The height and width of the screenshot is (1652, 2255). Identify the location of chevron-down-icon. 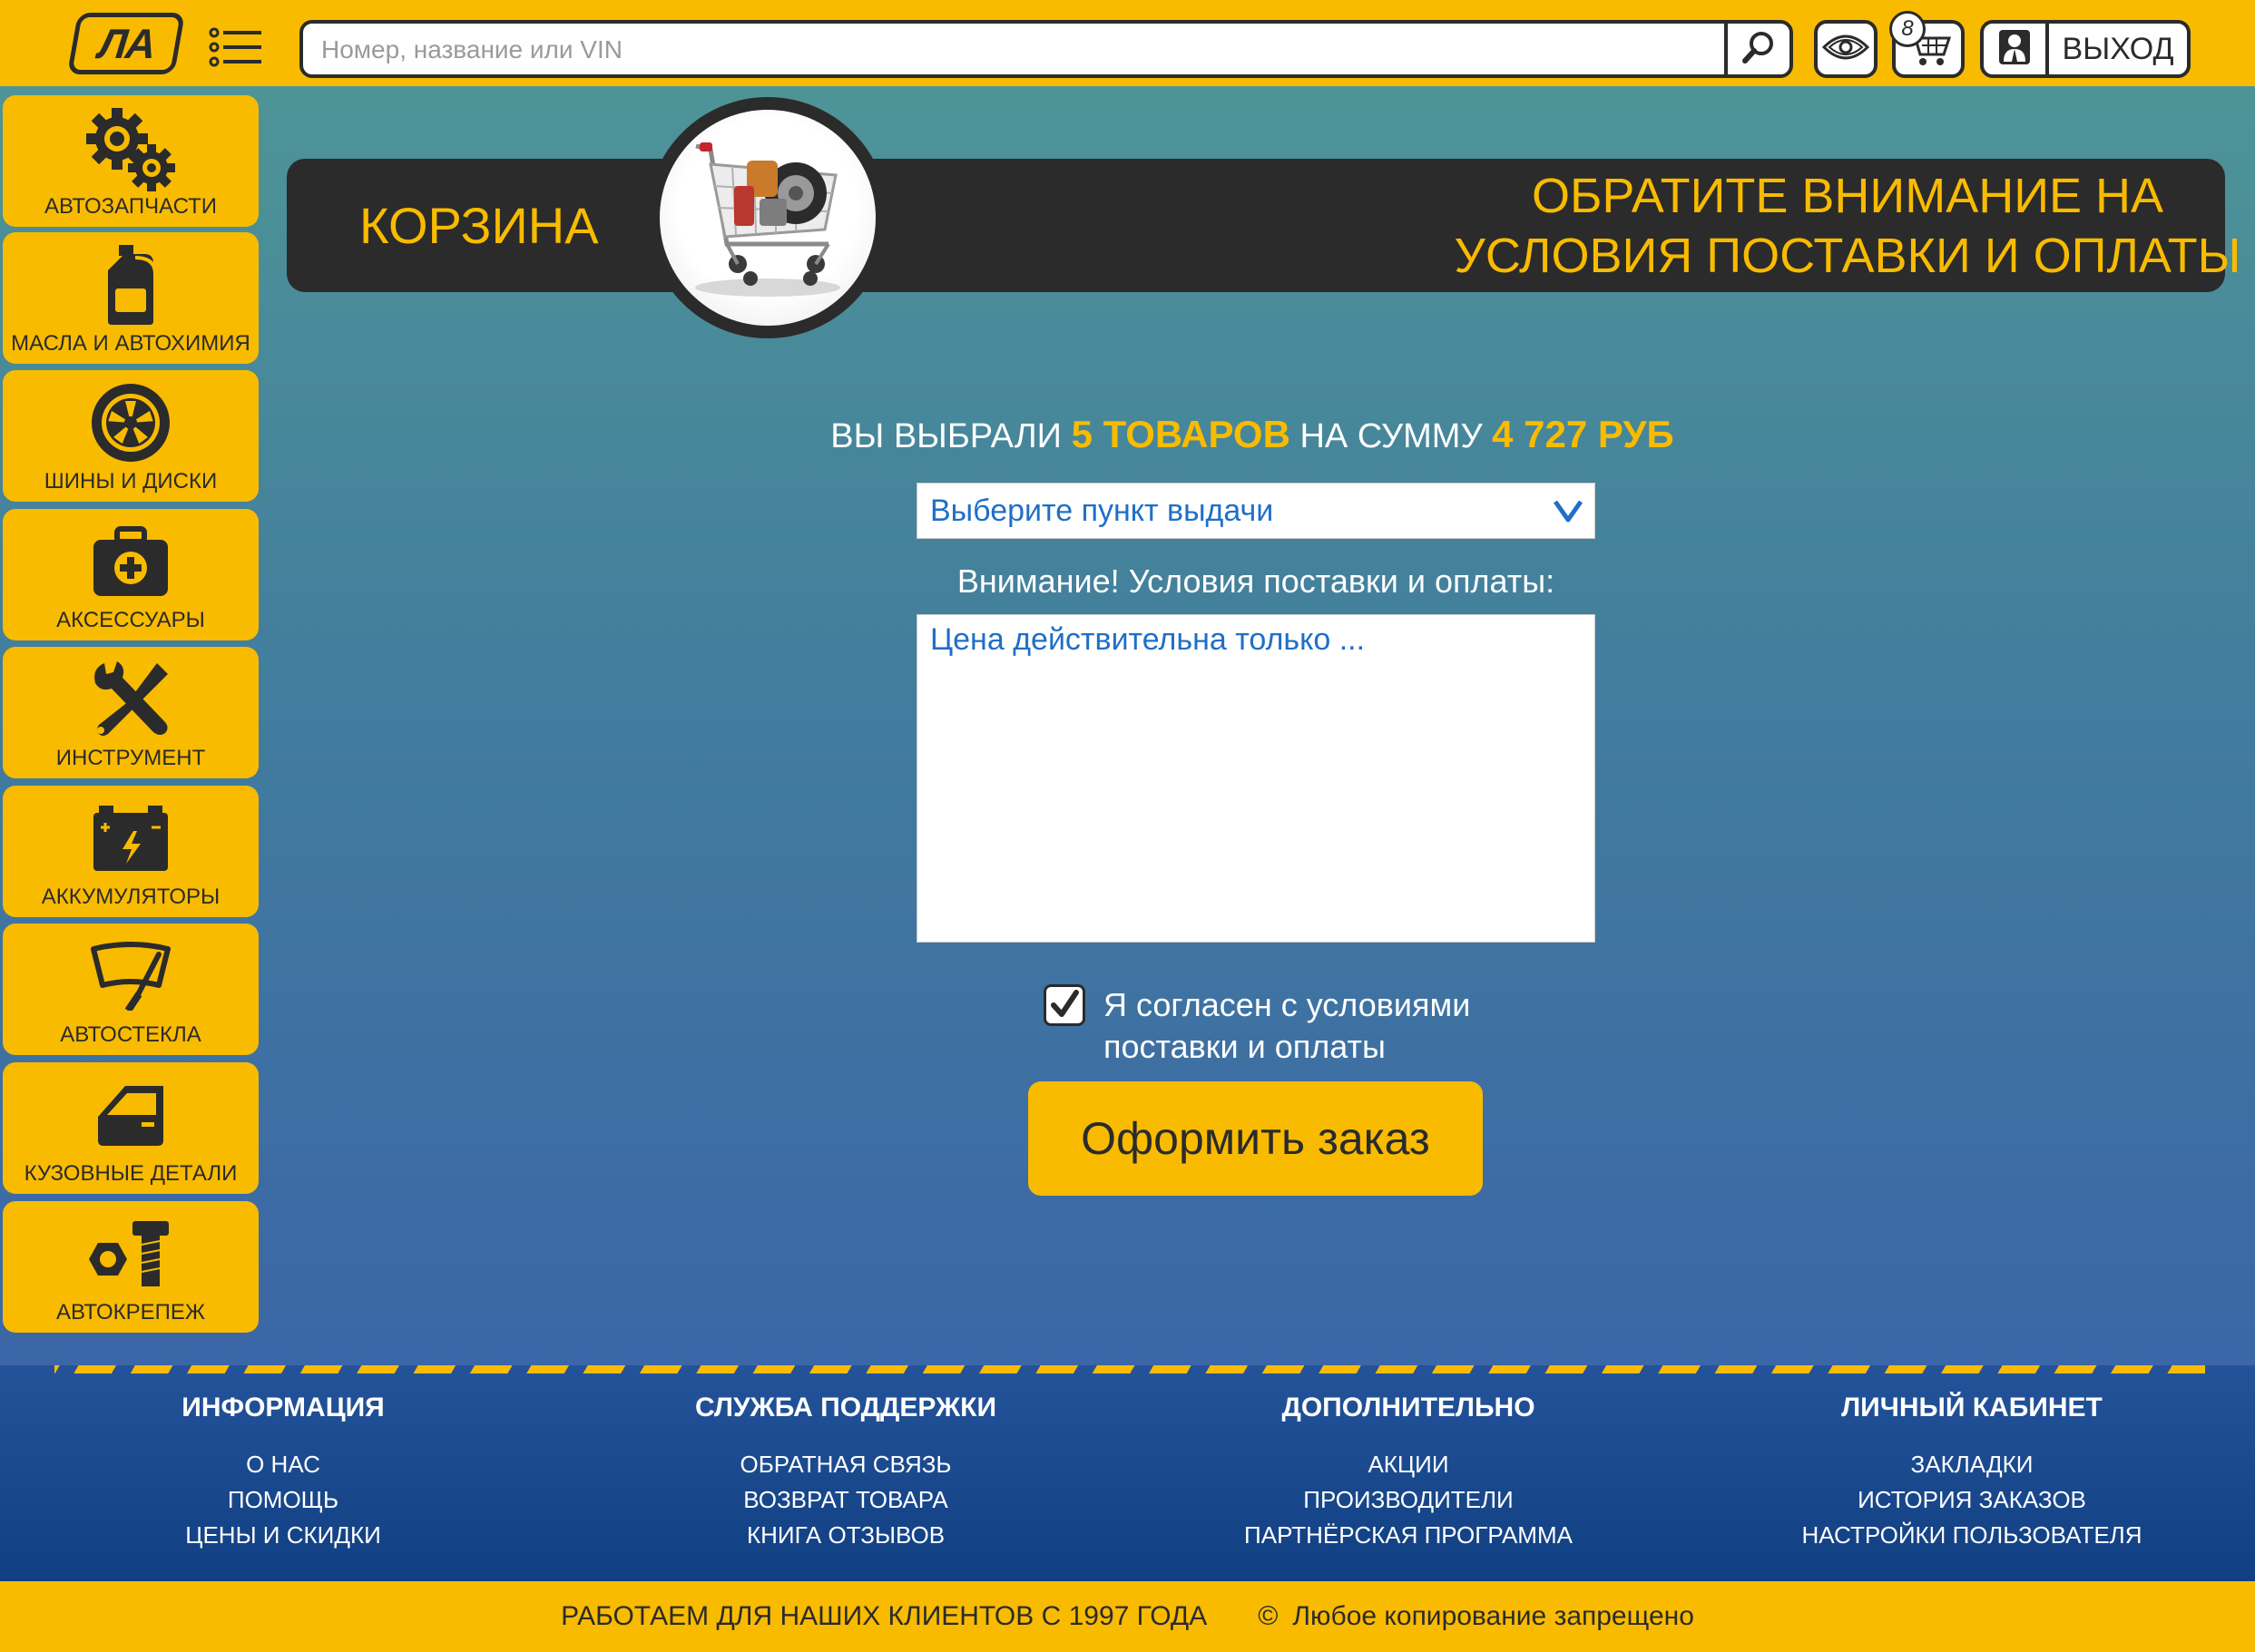
(1568, 513).